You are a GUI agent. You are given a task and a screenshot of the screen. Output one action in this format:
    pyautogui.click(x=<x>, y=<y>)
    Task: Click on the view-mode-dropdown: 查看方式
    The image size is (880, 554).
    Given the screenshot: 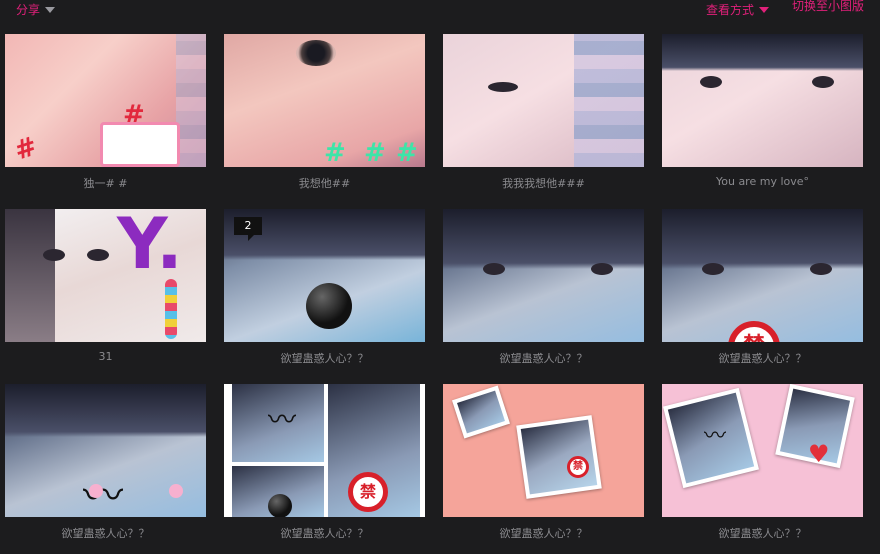 What is the action you would take?
    pyautogui.click(x=738, y=9)
    